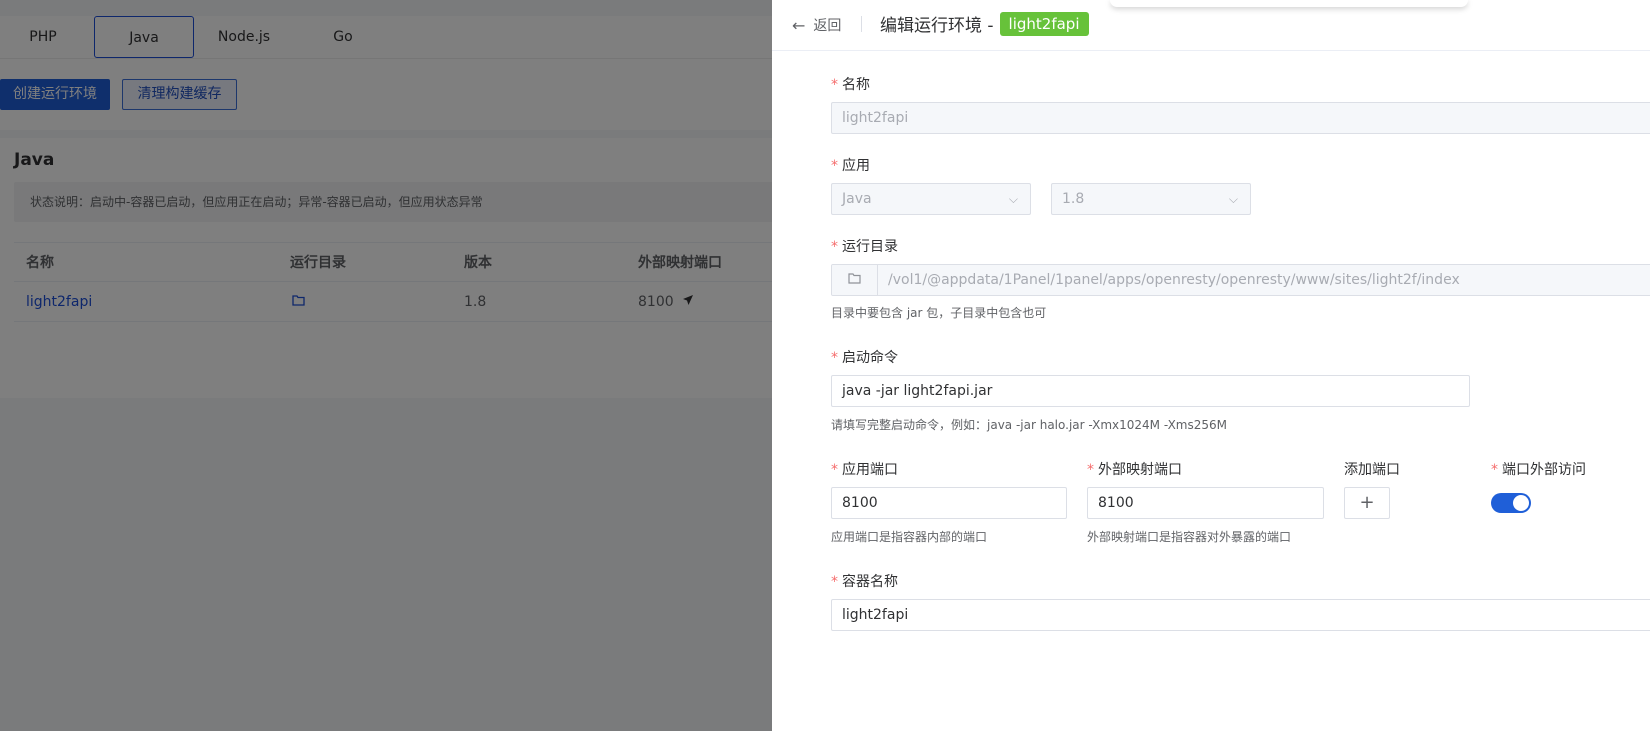 This screenshot has width=1650, height=731. I want to click on ext-port-hint: 外部映射端口是指容器对外暴露的端口, so click(1189, 537).